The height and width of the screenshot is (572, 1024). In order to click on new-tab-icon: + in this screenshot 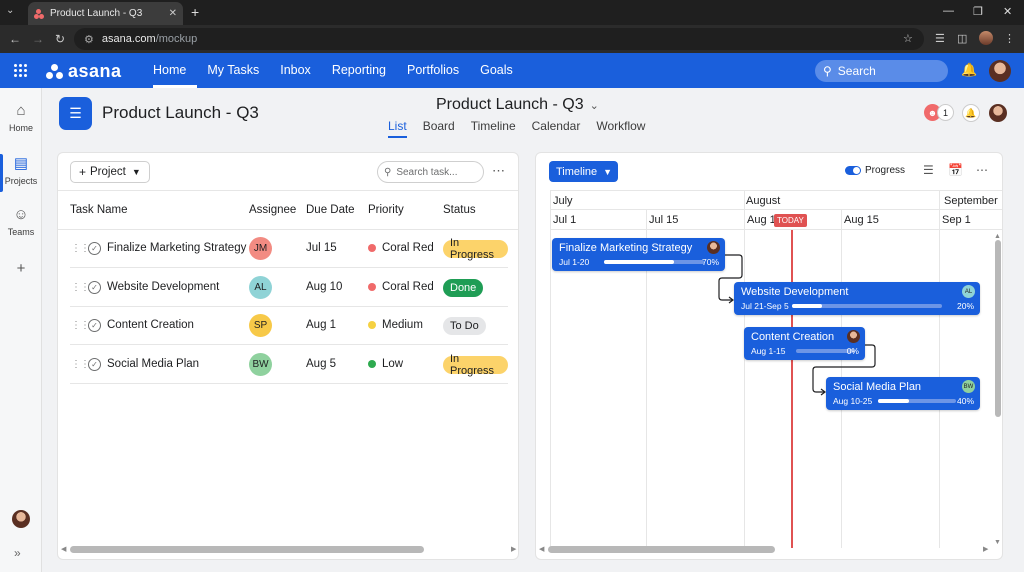, I will do `click(195, 12)`.